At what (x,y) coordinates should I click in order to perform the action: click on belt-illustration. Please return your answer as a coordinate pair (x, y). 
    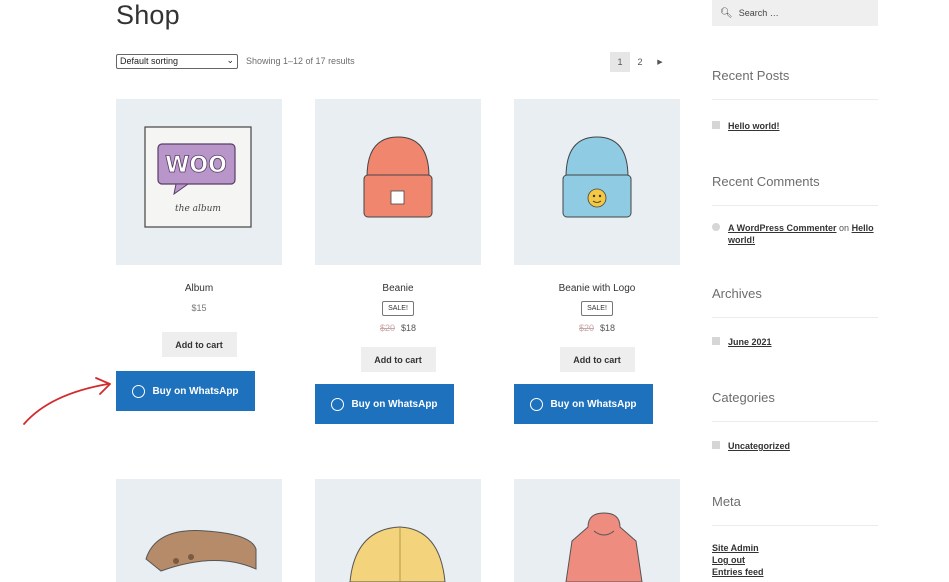
    Looking at the image, I should click on (201, 551).